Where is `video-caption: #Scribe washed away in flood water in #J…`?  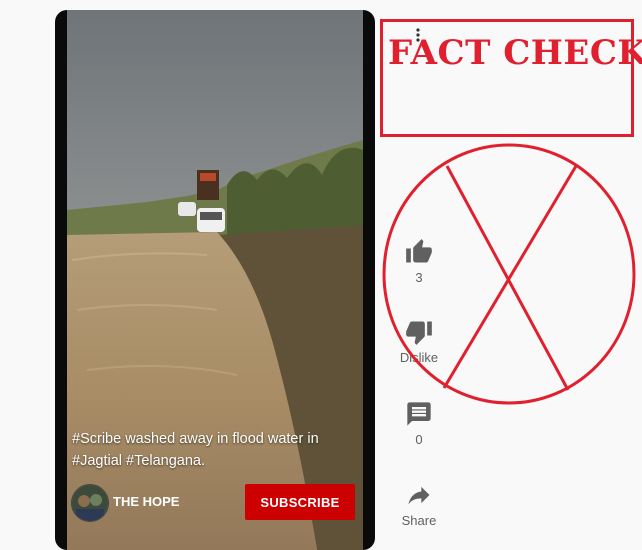
video-caption: #Scribe washed away in flood water in #J… is located at coordinates (195, 450).